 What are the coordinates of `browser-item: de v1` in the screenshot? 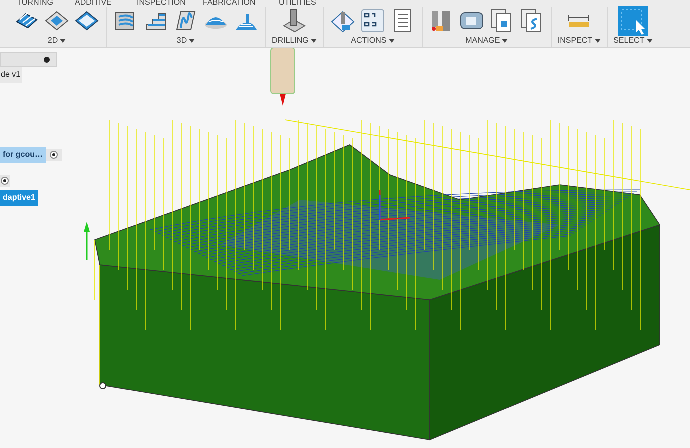 It's located at (11, 75).